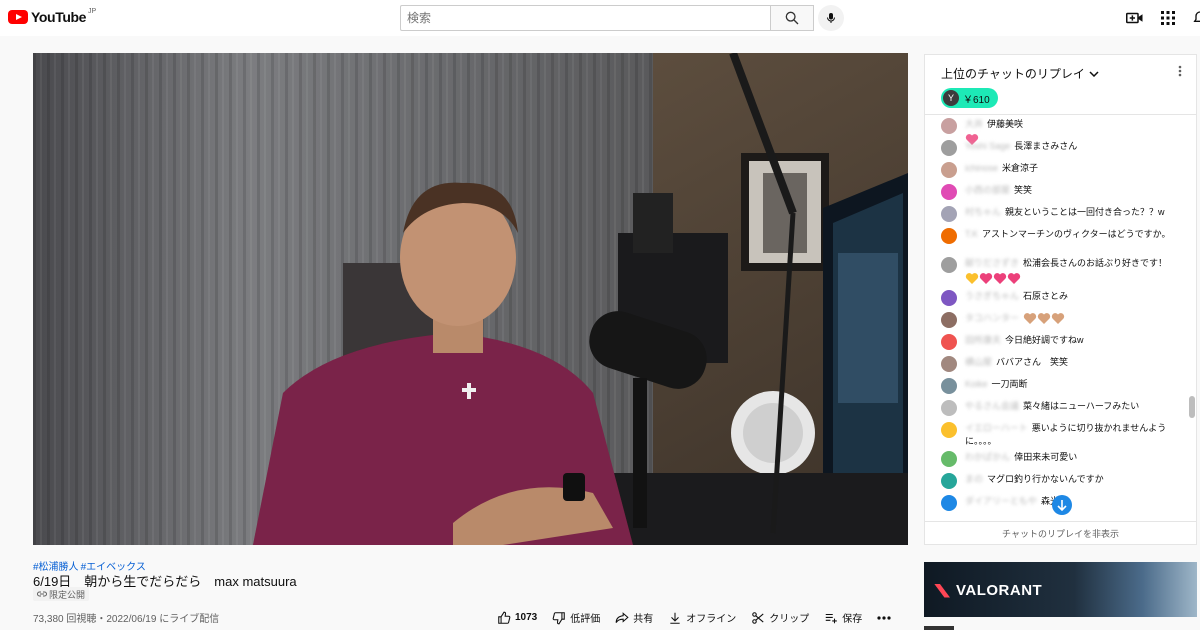  I want to click on chat-author: やるさん会議, so click(992, 406).